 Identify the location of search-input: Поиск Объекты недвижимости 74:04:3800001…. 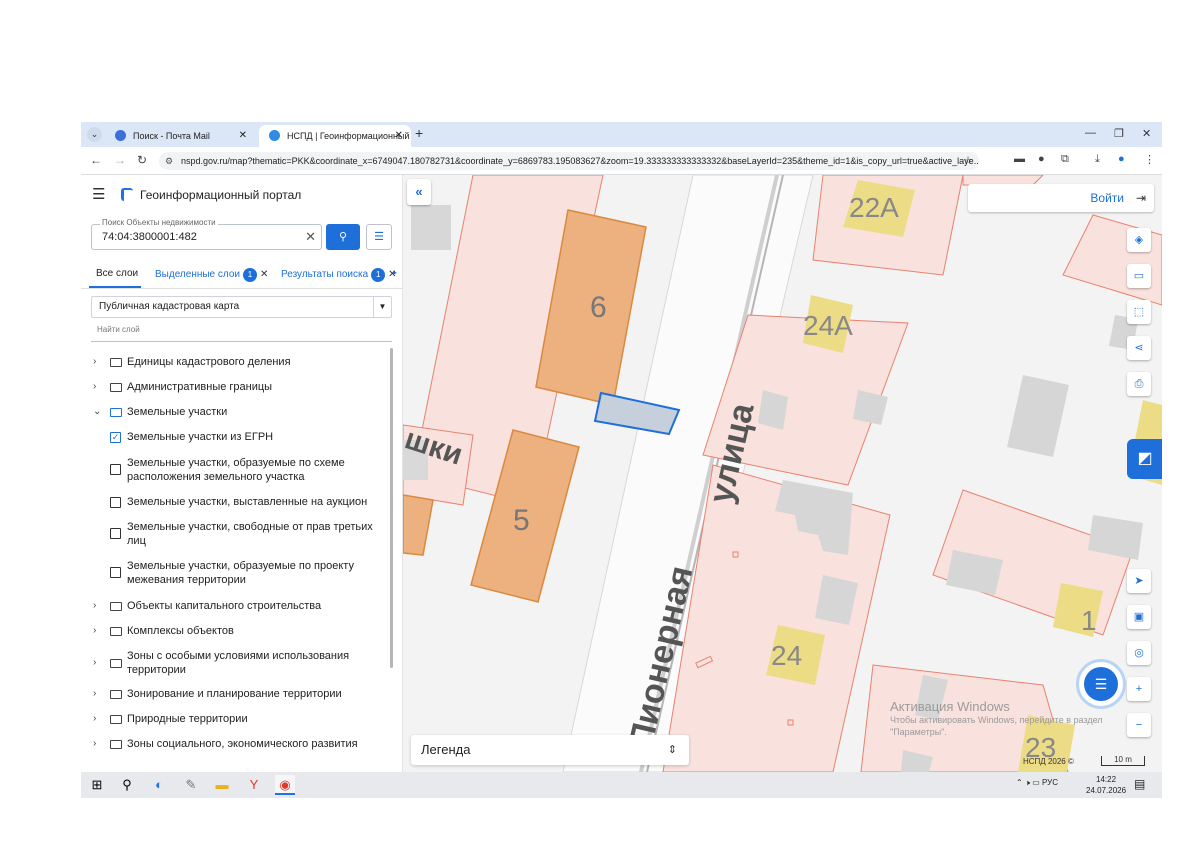
(206, 234).